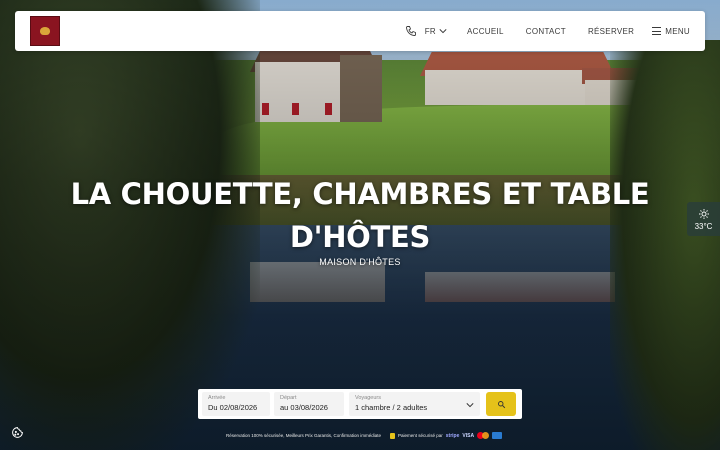  I want to click on language-label: FR, so click(430, 31).